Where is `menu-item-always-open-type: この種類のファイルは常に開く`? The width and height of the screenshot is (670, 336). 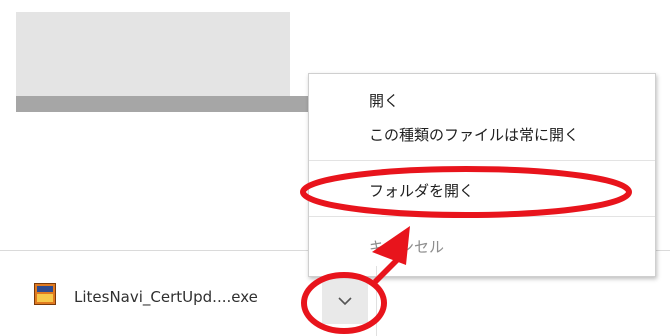 menu-item-always-open-type: この種類のファイルは常に開く is located at coordinates (482, 135).